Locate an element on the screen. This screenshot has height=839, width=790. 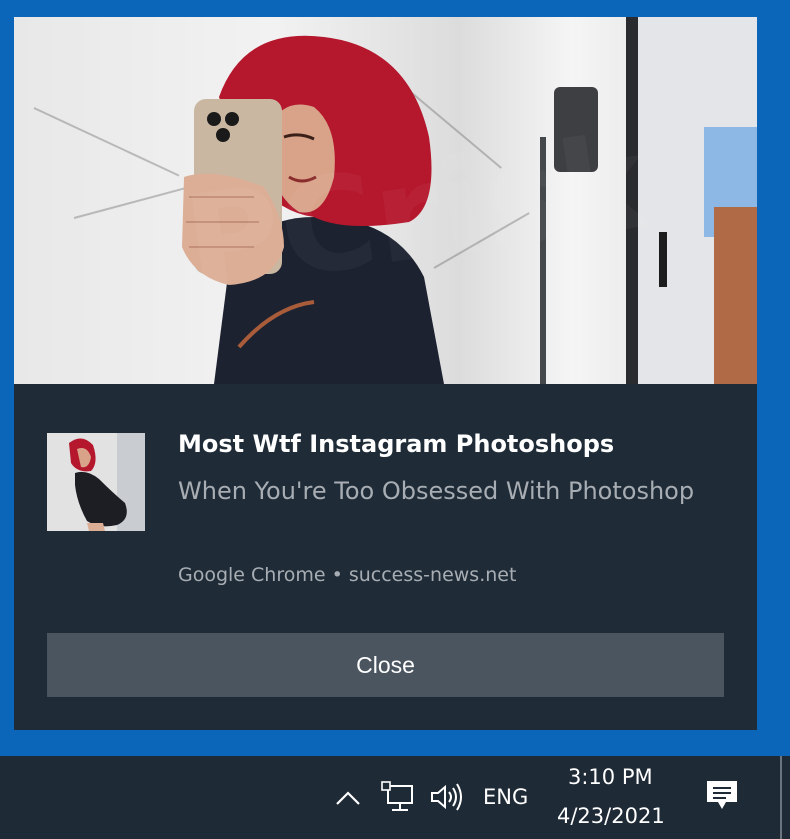
action-center-icon is located at coordinates (722, 796).